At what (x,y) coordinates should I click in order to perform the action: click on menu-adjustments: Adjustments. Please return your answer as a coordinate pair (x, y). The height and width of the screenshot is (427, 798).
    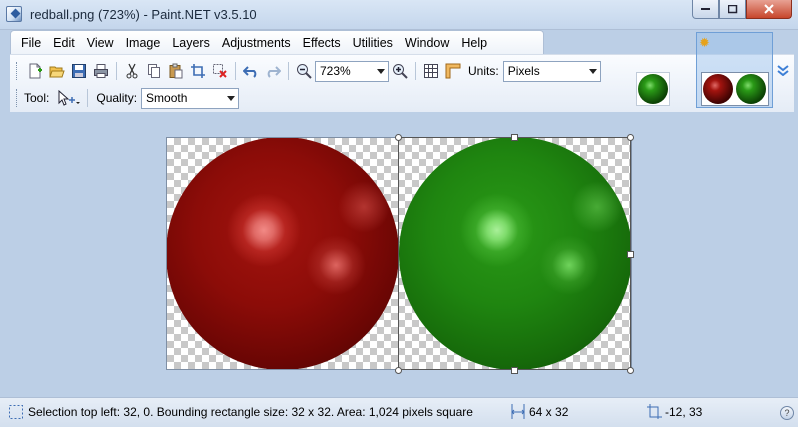
    Looking at the image, I should click on (256, 43).